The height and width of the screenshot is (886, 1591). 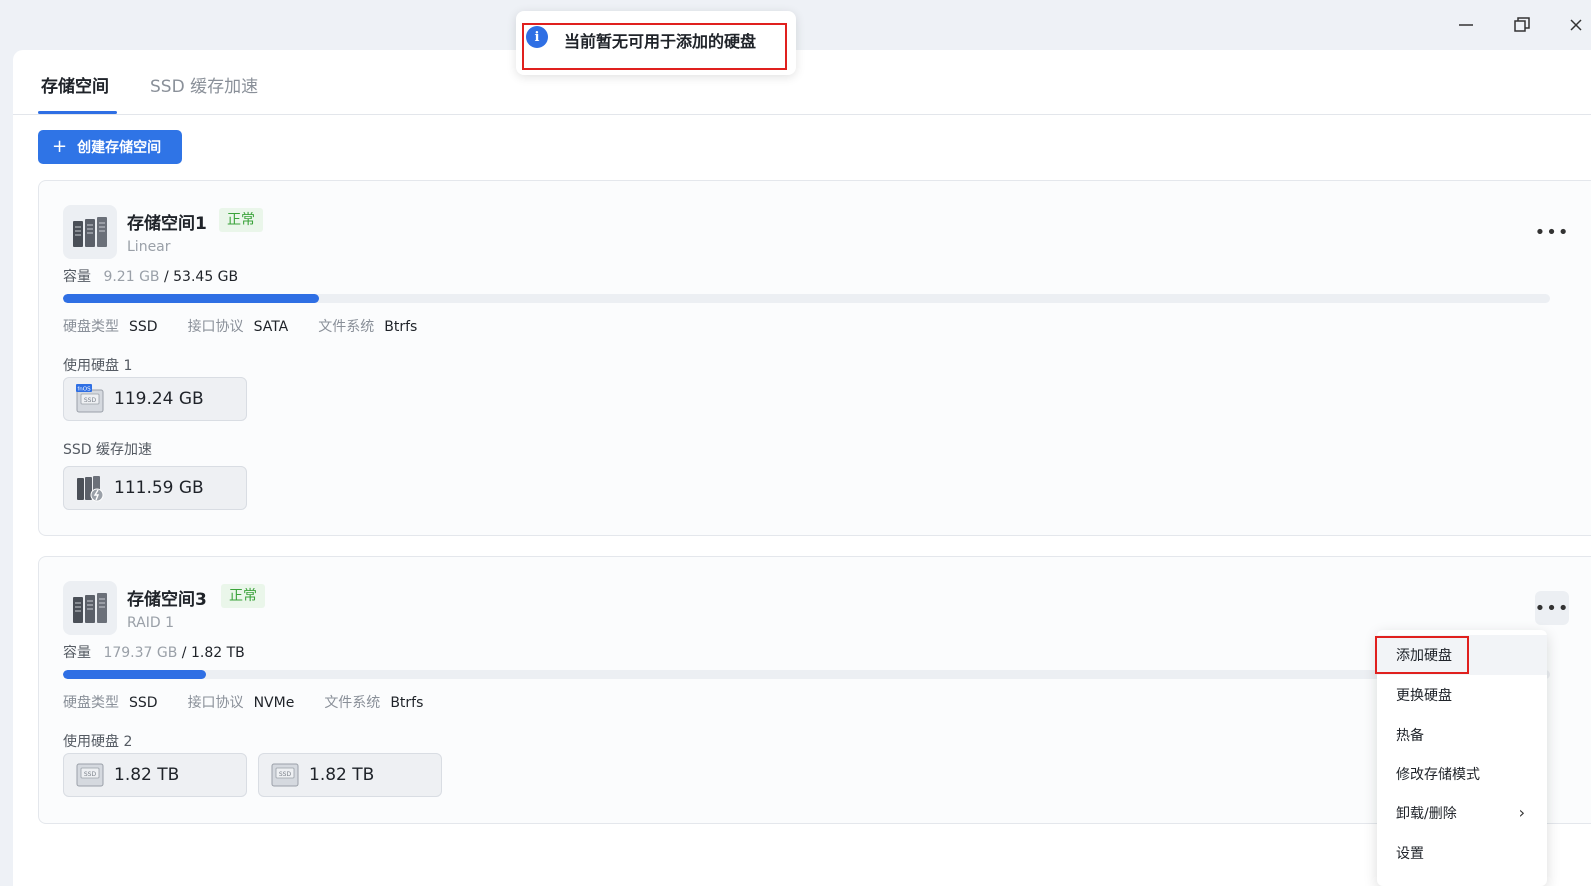 I want to click on pool-context-menu: 添加硬盘 更换硬盘 热备 修改存储模式 卸载/删除 › 设置, so click(x=1461, y=758).